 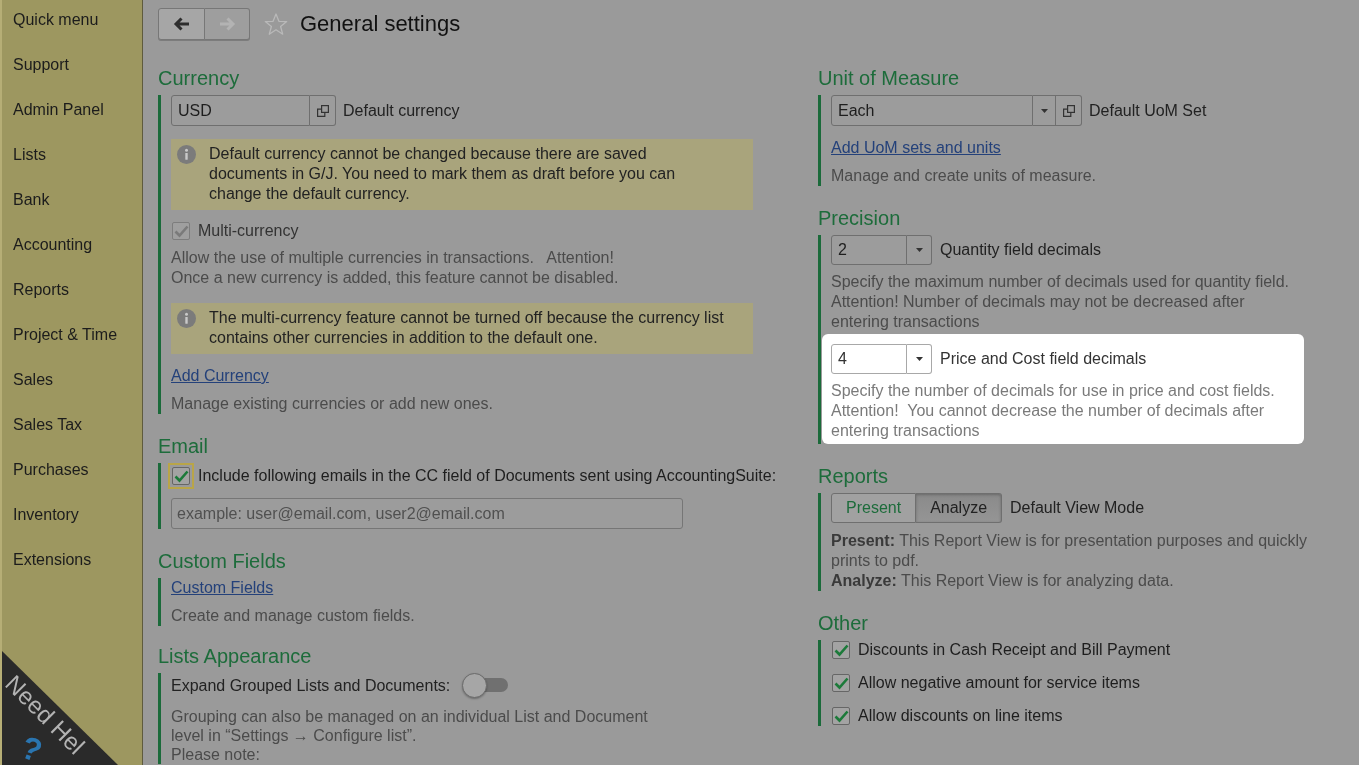 I want to click on section-heading: Currency, so click(x=199, y=78).